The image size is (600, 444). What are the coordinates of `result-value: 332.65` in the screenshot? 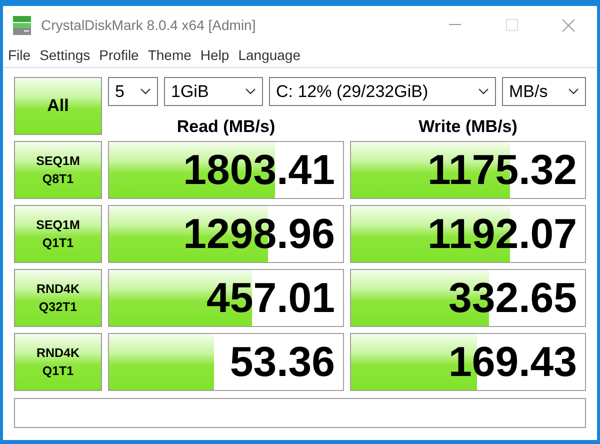 It's located at (512, 298).